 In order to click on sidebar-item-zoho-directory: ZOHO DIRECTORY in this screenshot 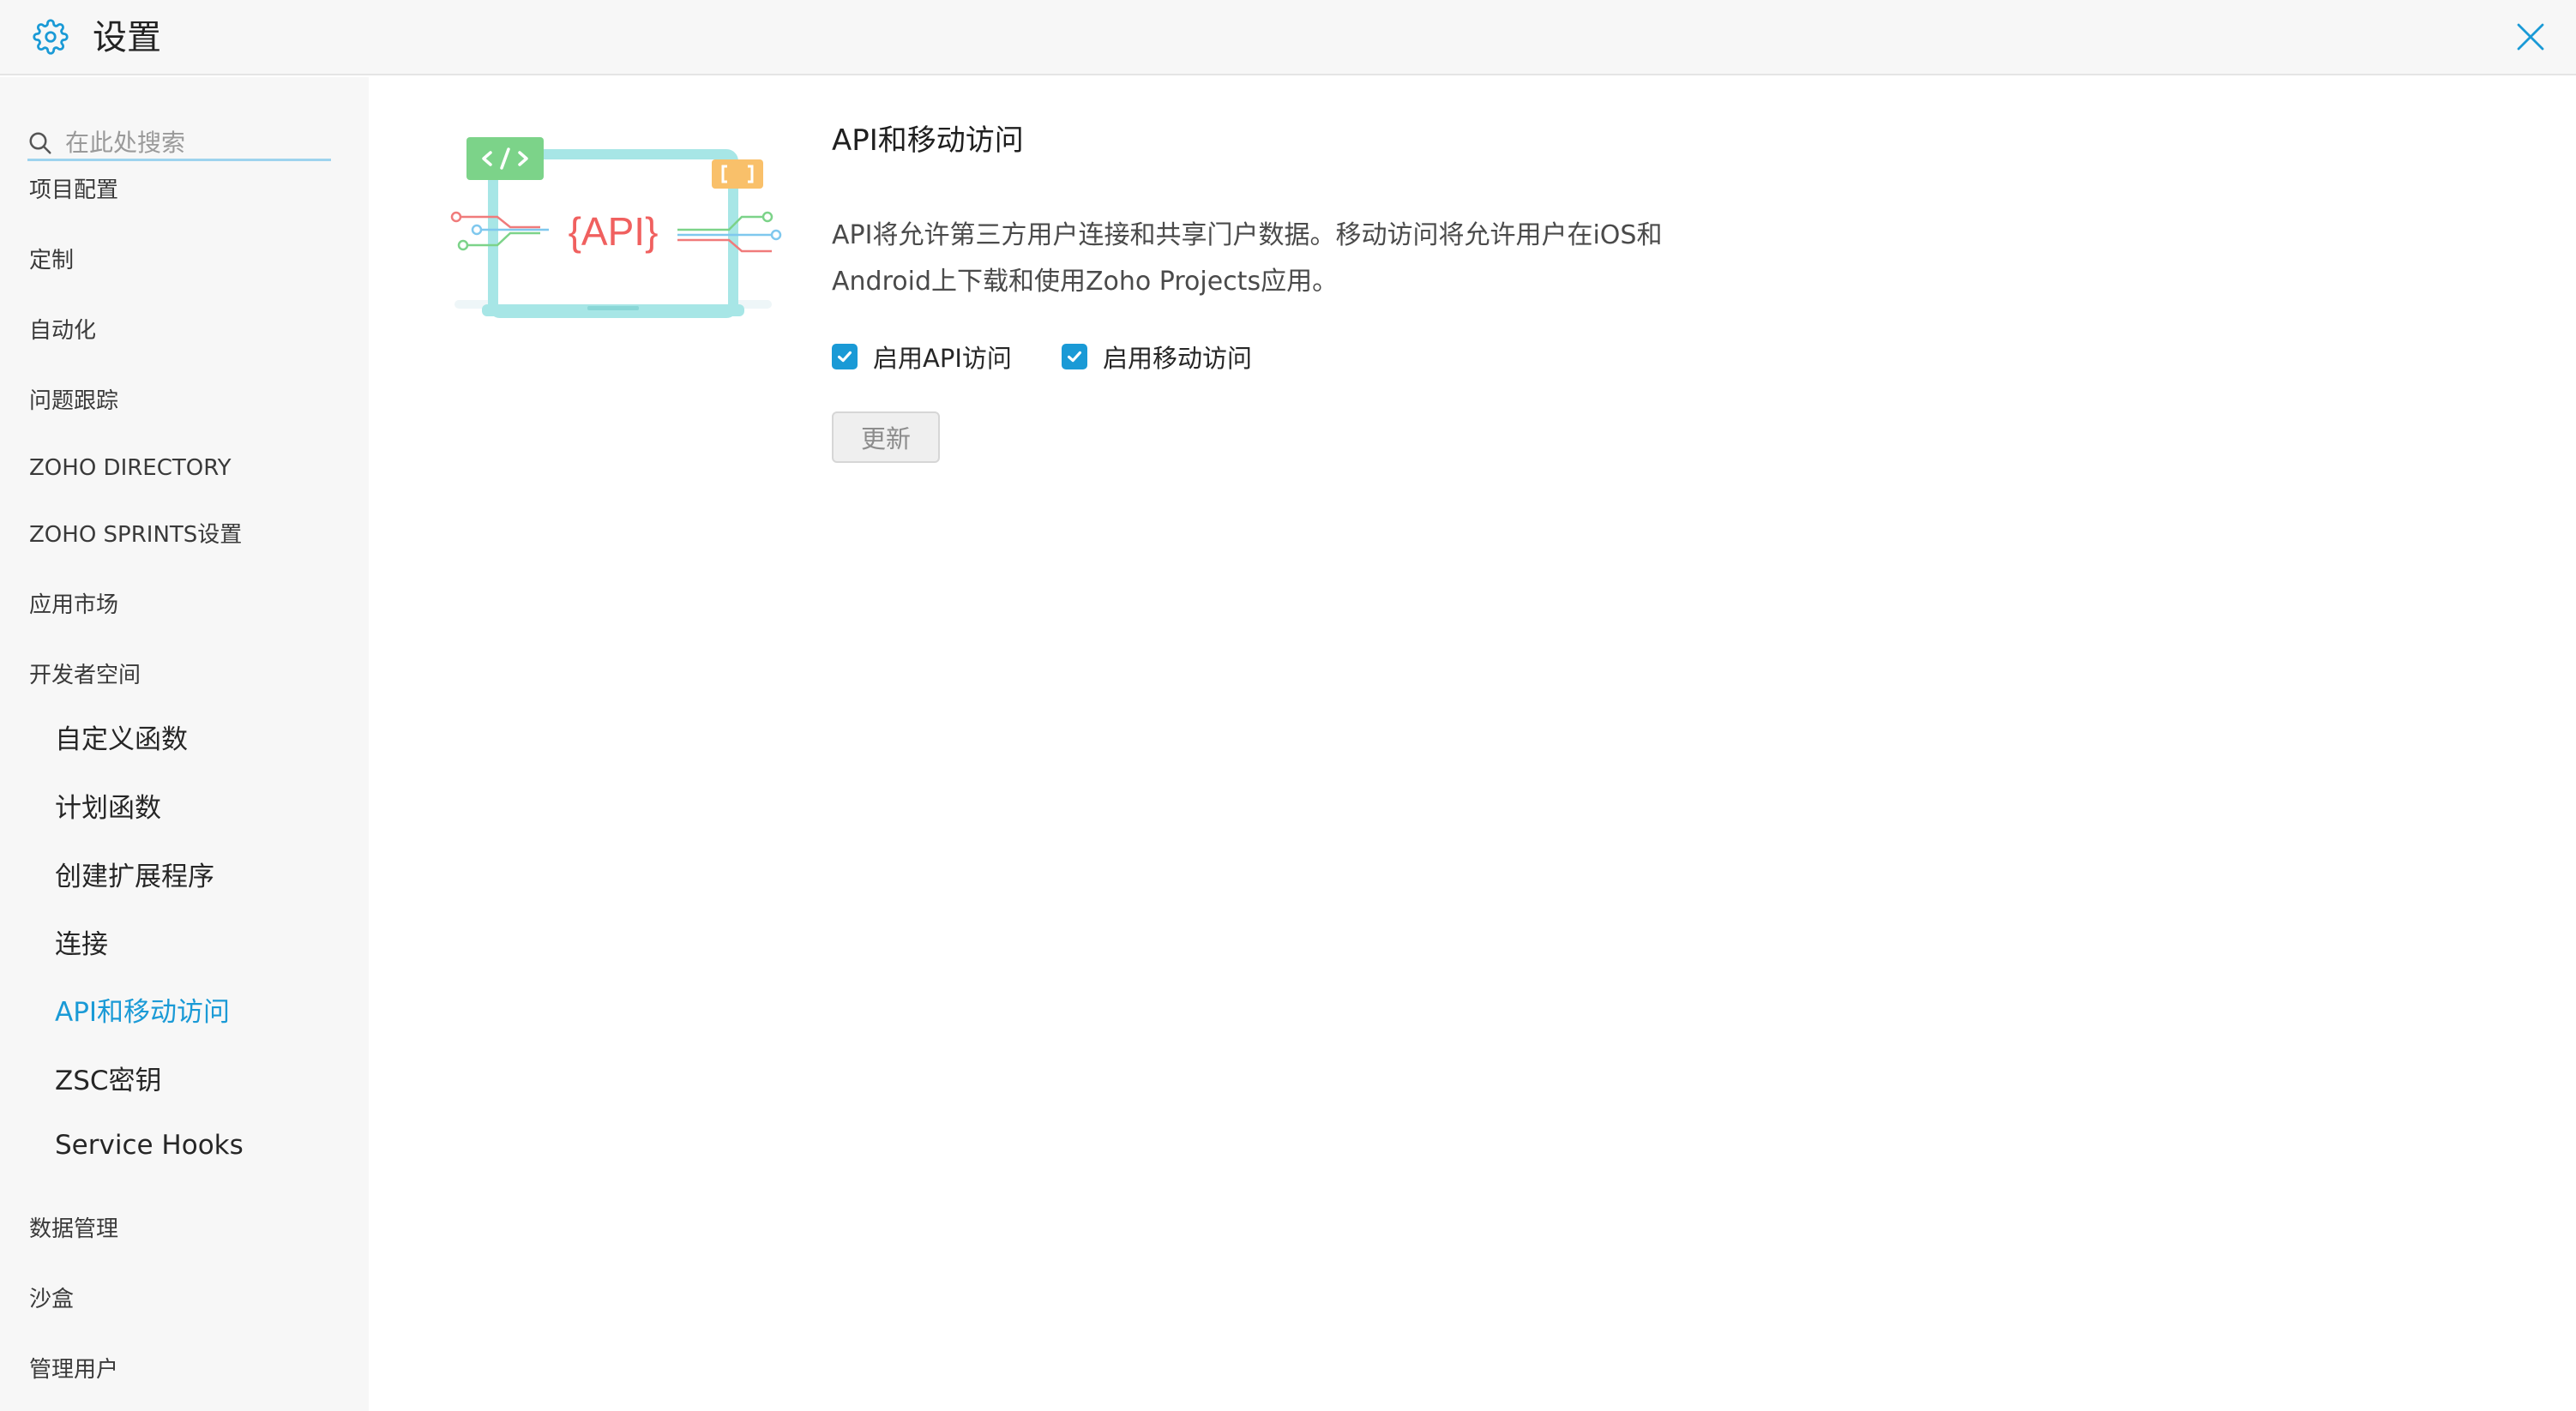, I will do `click(130, 468)`.